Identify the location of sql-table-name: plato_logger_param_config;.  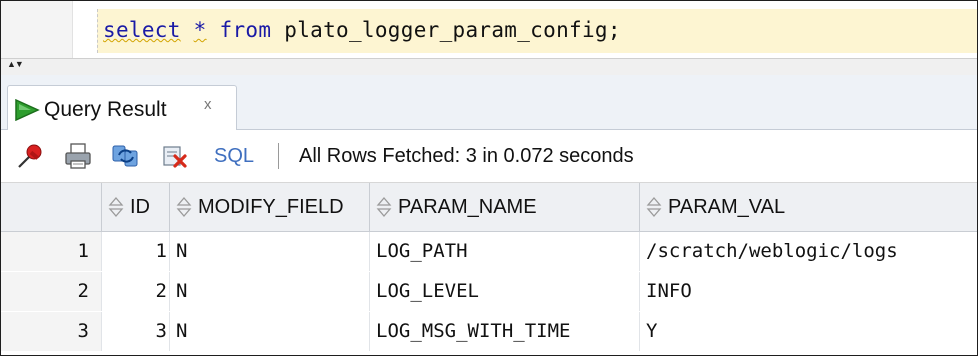
(452, 30).